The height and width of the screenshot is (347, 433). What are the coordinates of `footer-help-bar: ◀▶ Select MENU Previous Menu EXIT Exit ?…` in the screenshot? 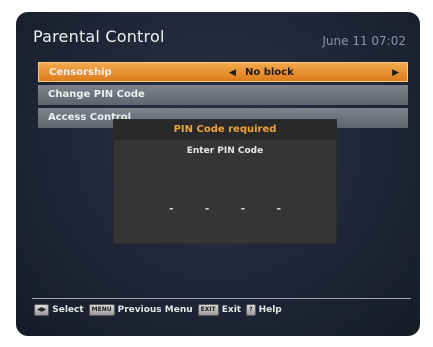 It's located at (160, 310).